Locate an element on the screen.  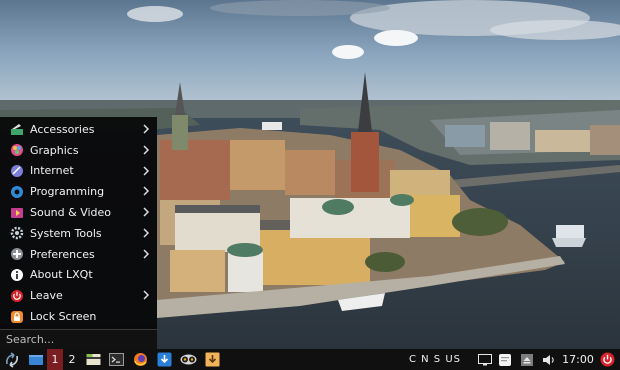
menu-item-sound-video: Sound & Video is located at coordinates (78, 212).